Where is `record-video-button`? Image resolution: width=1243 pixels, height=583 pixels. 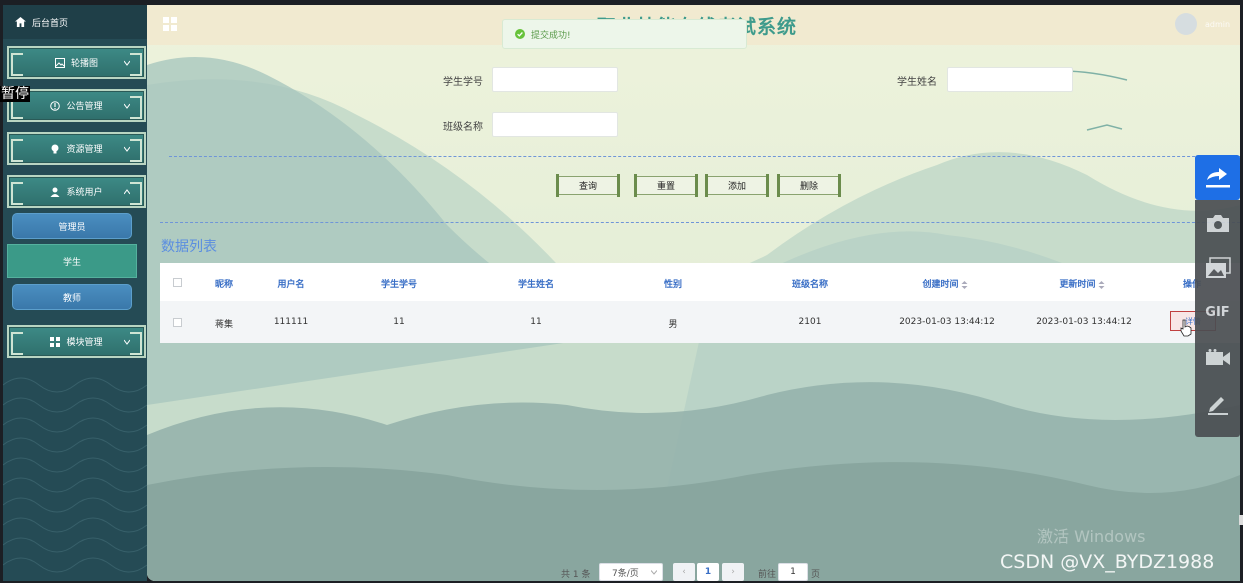
record-video-button is located at coordinates (1217, 357).